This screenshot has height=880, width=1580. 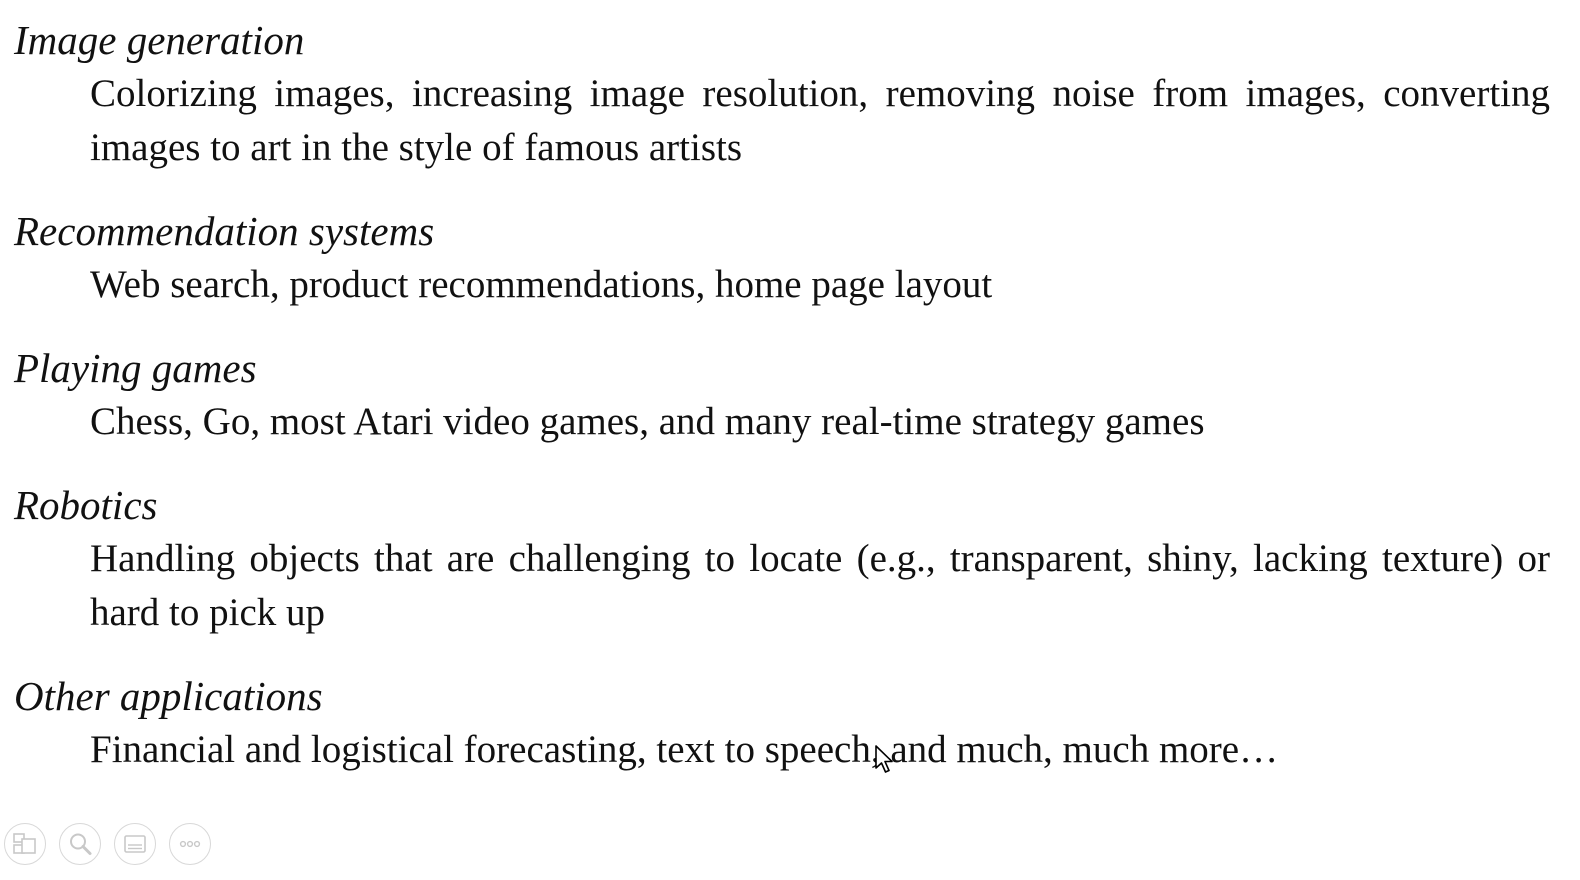 What do you see at coordinates (135, 368) in the screenshot?
I see `section-heading: Playing games` at bounding box center [135, 368].